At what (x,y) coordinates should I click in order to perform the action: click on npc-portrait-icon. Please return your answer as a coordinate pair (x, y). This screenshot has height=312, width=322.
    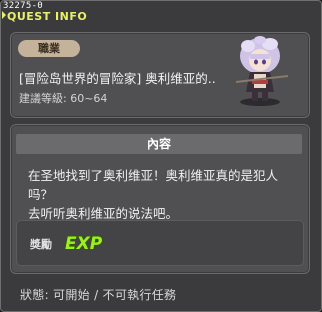
    Looking at the image, I should click on (262, 71).